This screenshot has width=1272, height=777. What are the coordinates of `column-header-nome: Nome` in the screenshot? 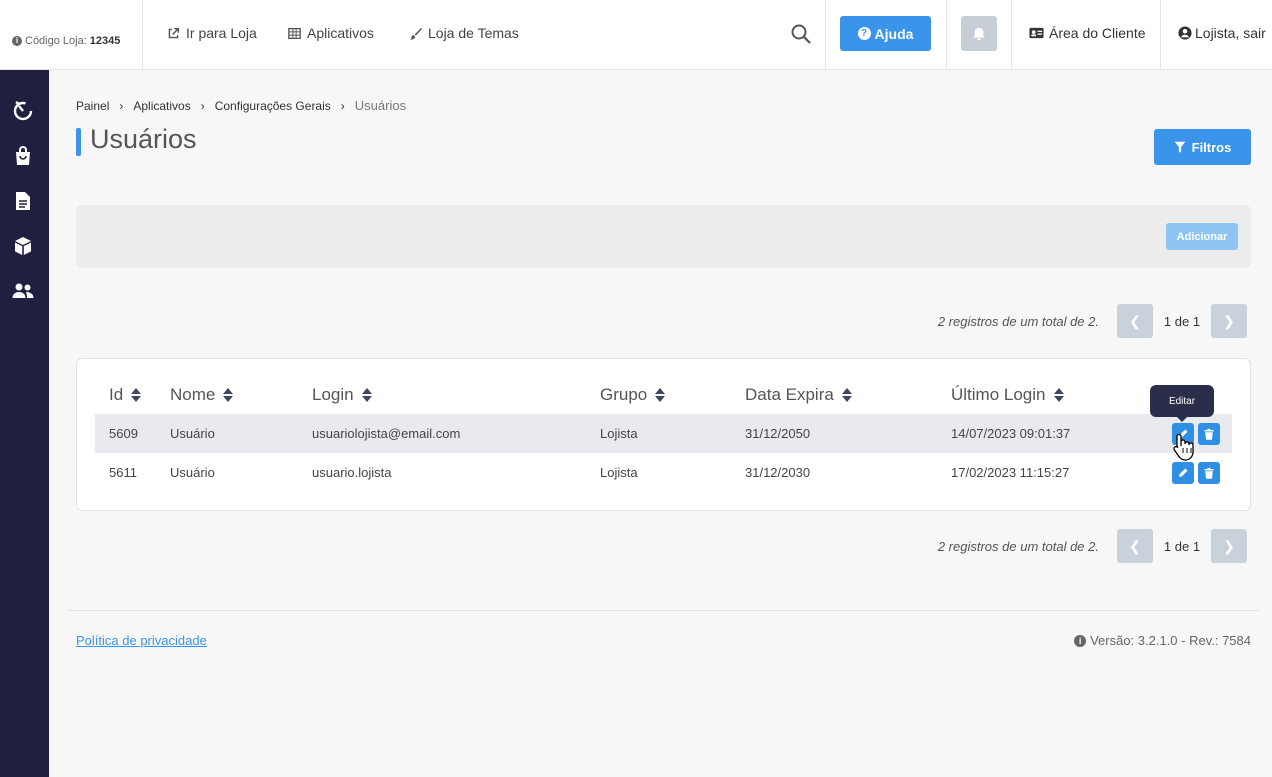 It's located at (202, 395).